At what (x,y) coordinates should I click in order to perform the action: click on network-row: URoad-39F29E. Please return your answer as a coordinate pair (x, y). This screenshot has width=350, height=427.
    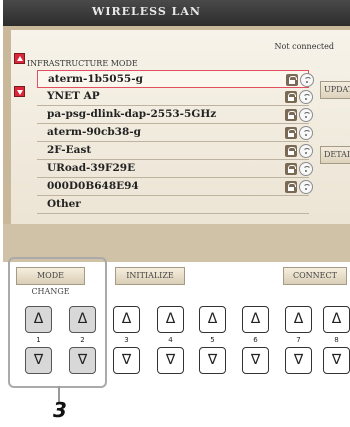
    Looking at the image, I should click on (175, 169).